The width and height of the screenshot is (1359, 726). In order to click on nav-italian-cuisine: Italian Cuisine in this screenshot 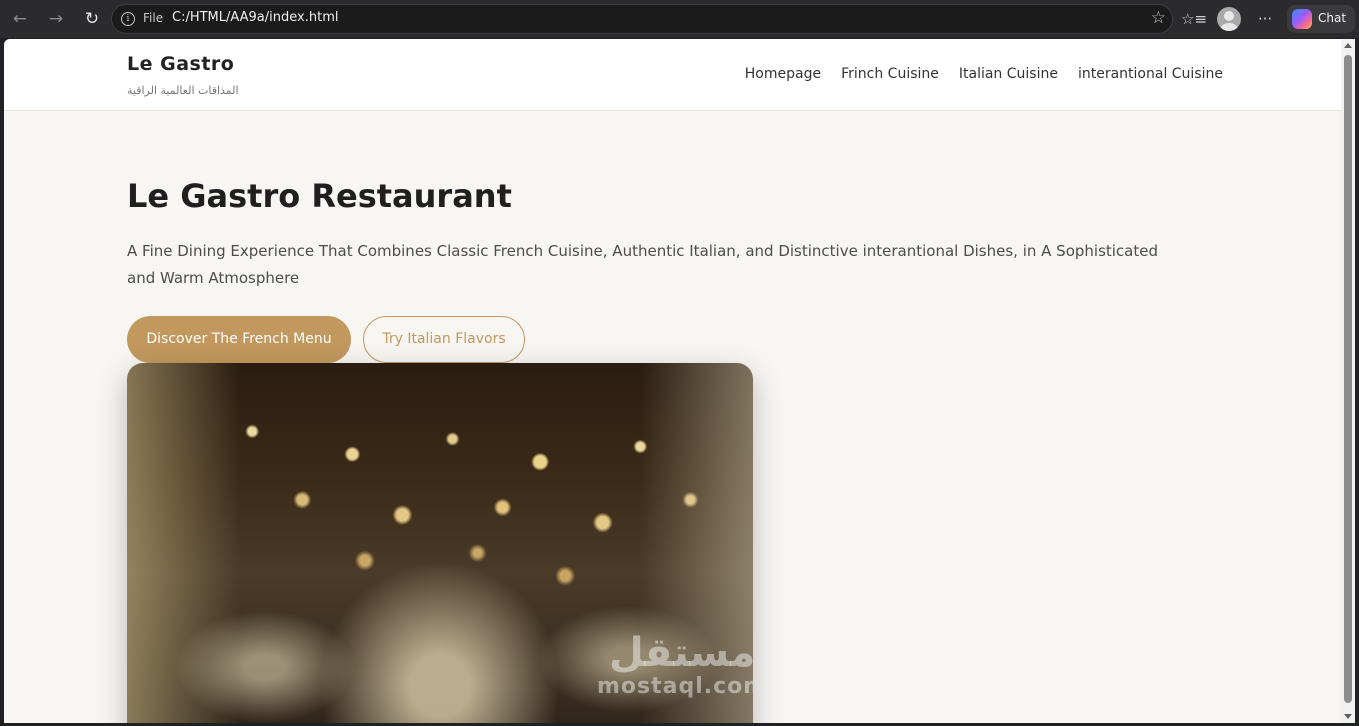, I will do `click(1008, 74)`.